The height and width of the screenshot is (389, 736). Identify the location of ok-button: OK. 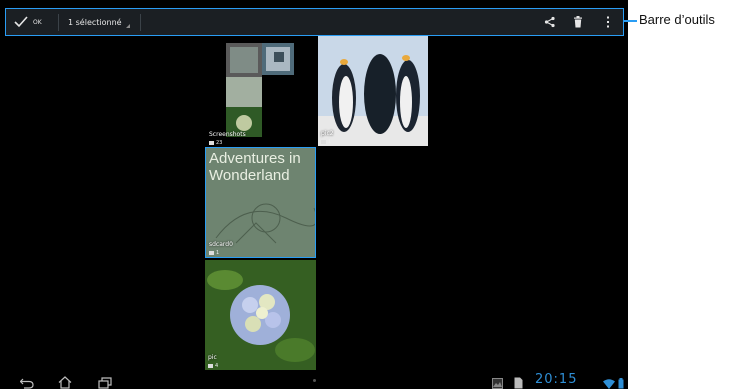
(28, 22).